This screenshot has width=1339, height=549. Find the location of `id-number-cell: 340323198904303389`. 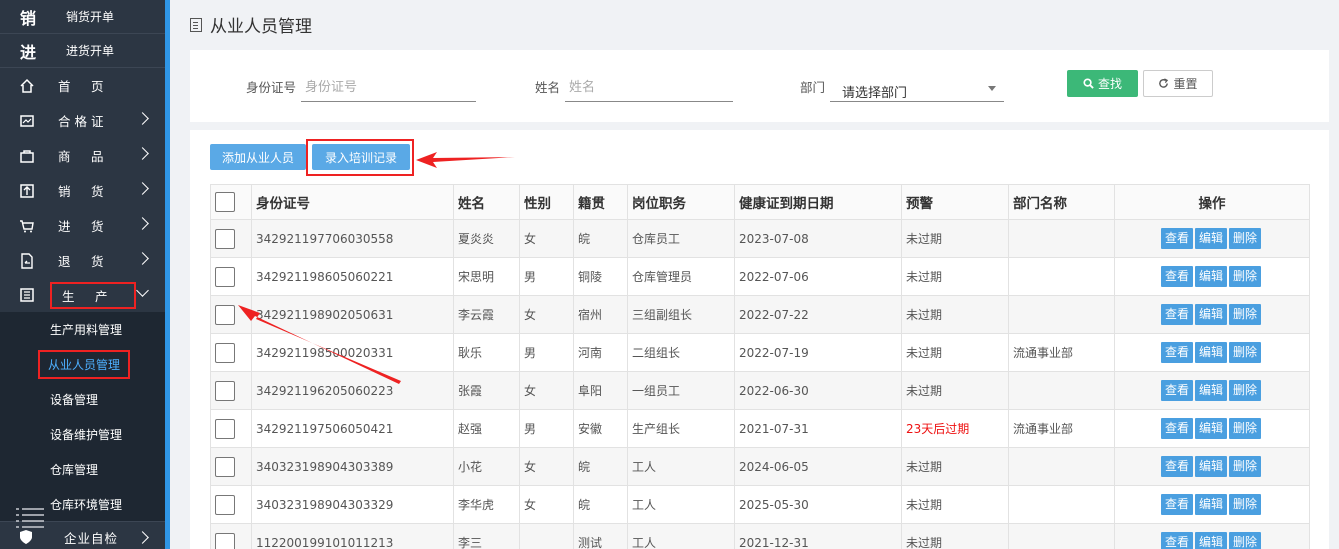

id-number-cell: 340323198904303389 is located at coordinates (352, 466).